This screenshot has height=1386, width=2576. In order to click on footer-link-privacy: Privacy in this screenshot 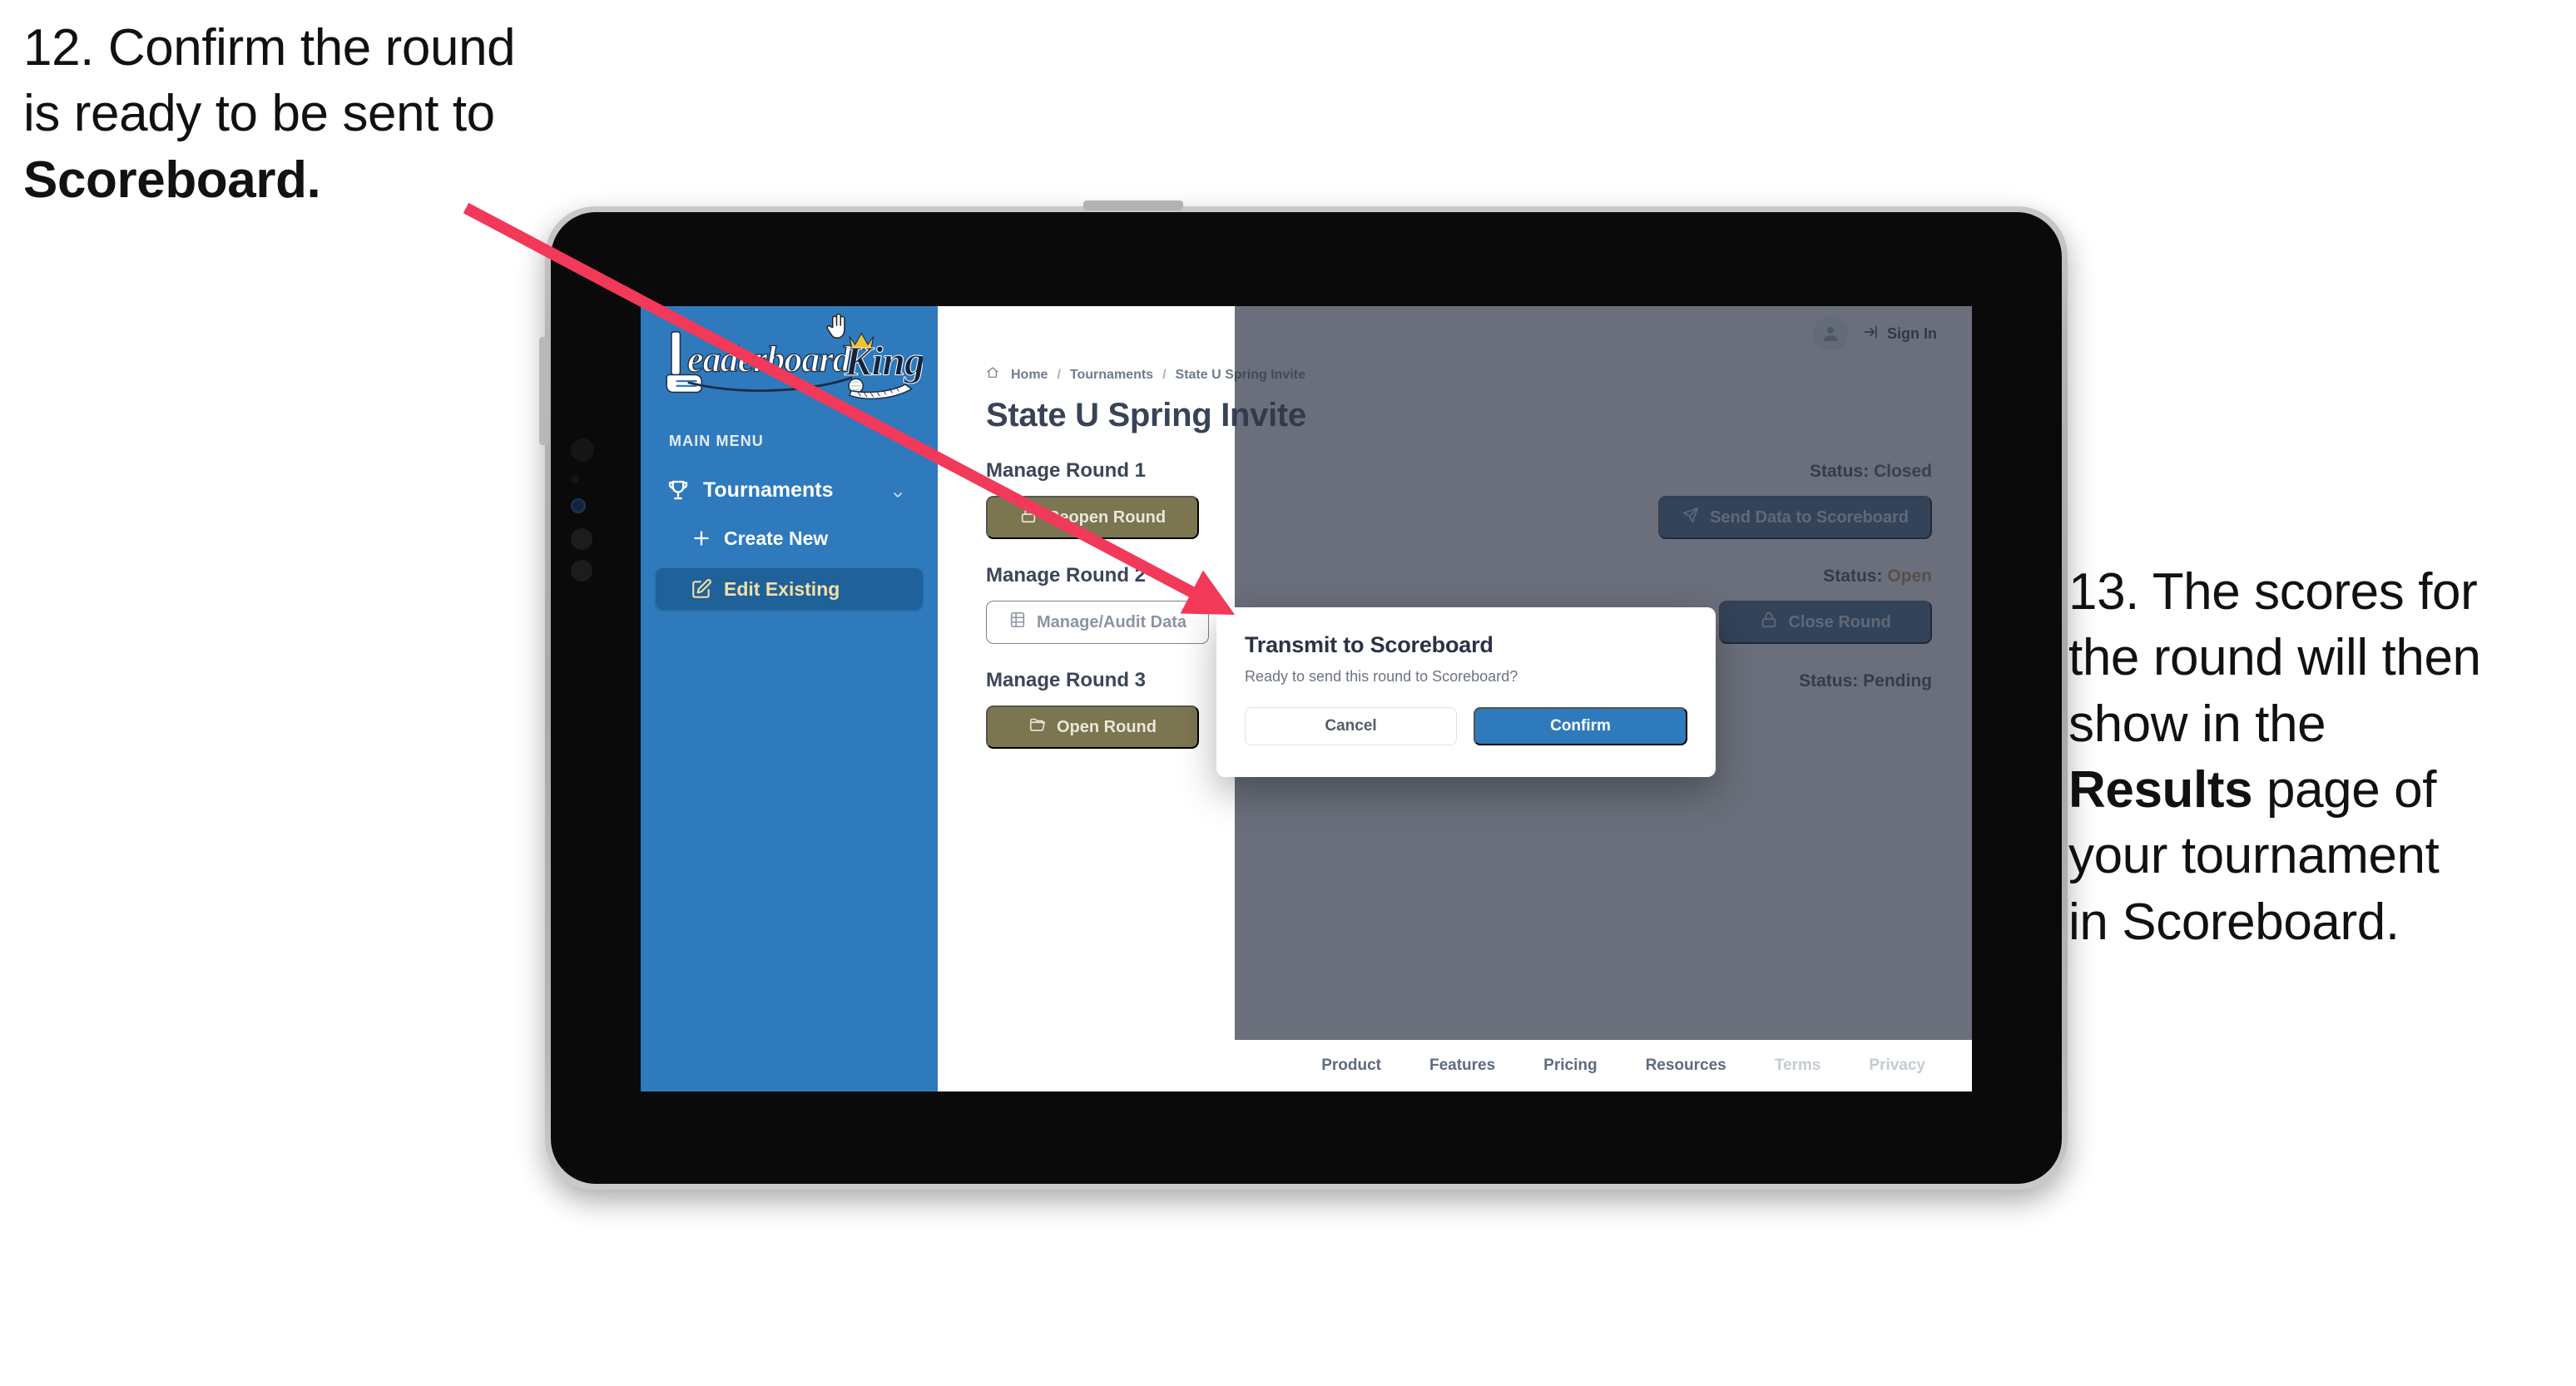, I will do `click(1897, 1066)`.